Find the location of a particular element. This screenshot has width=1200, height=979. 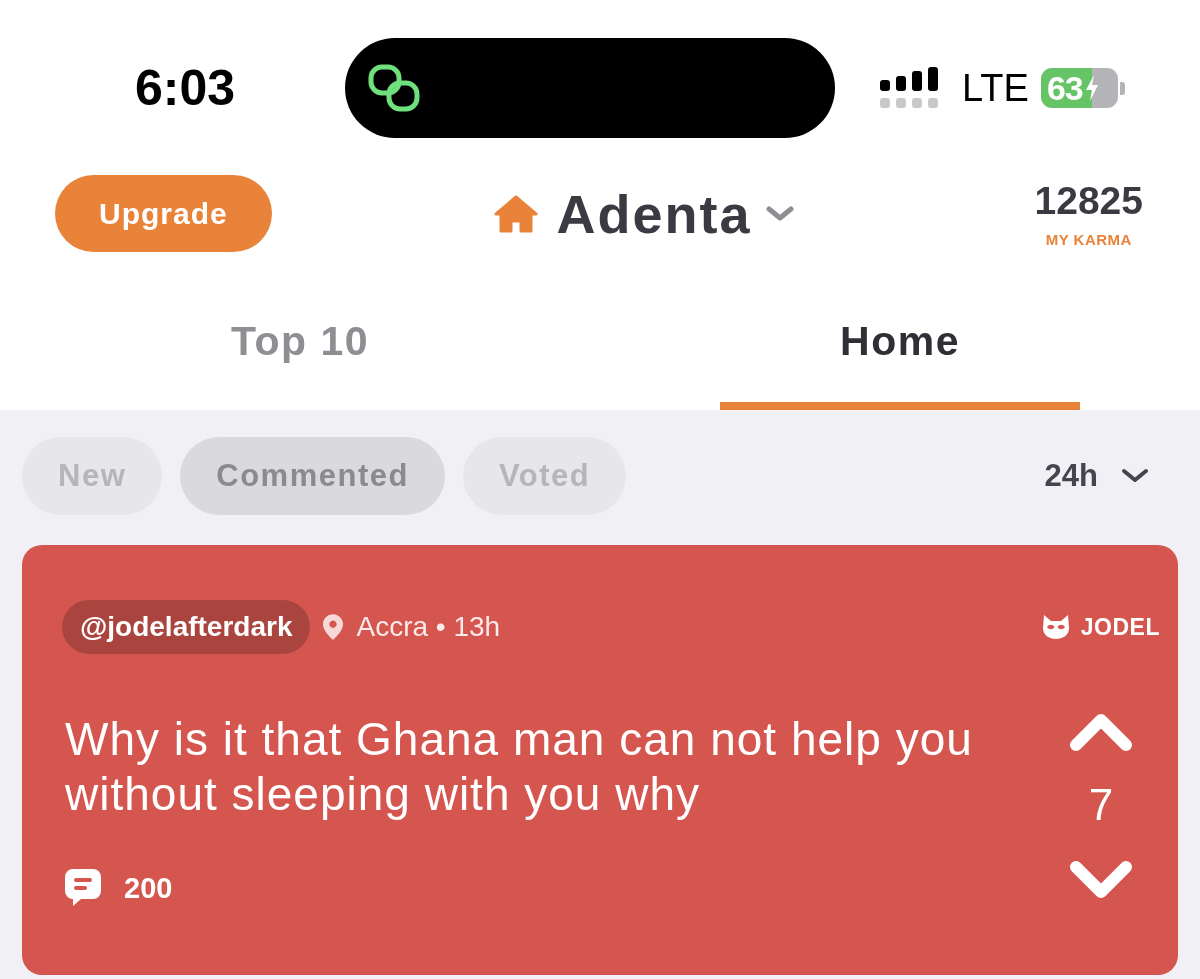

sort-filter-chip: Commented is located at coordinates (312, 476).